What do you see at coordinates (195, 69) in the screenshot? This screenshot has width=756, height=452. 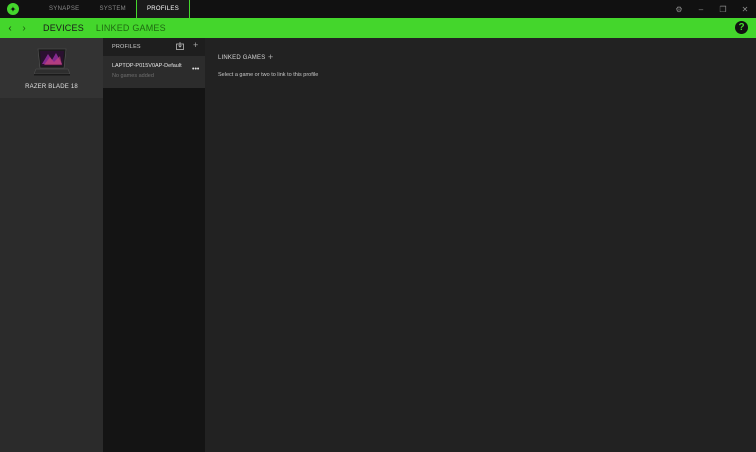 I see `more-options-icon: •••` at bounding box center [195, 69].